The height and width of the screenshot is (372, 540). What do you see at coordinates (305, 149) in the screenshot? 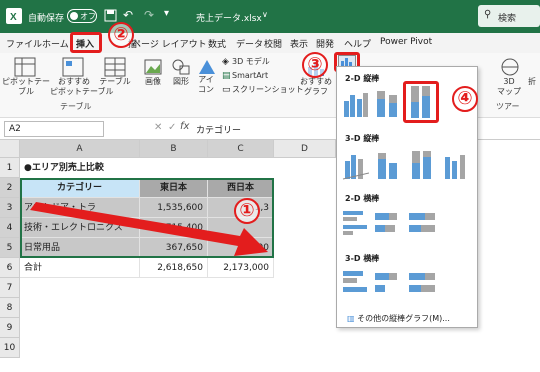
I see `column-header-d: D` at bounding box center [305, 149].